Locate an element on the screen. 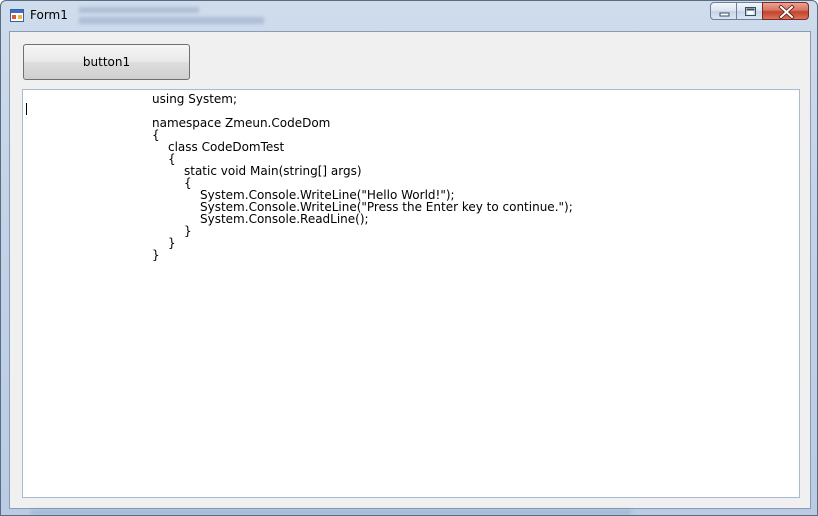 The image size is (818, 516). code-line: System.Console.ReadLine(); is located at coordinates (284, 219).